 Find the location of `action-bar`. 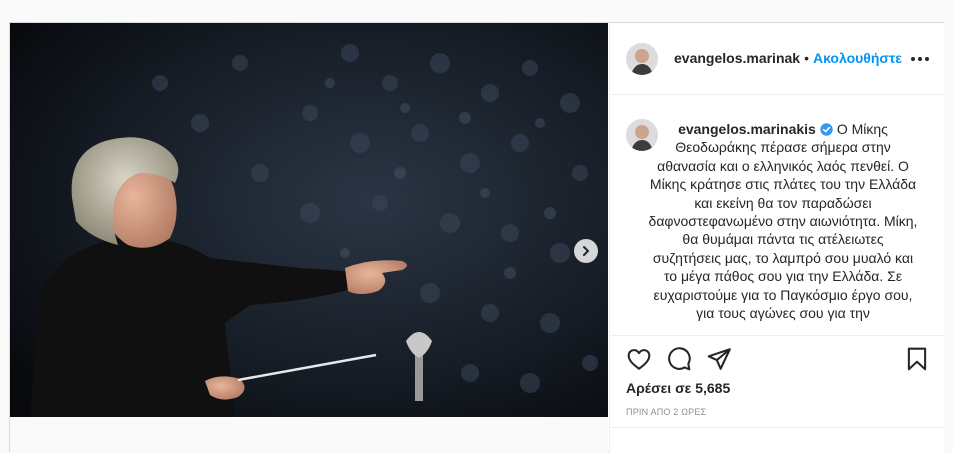

action-bar is located at coordinates (777, 357).